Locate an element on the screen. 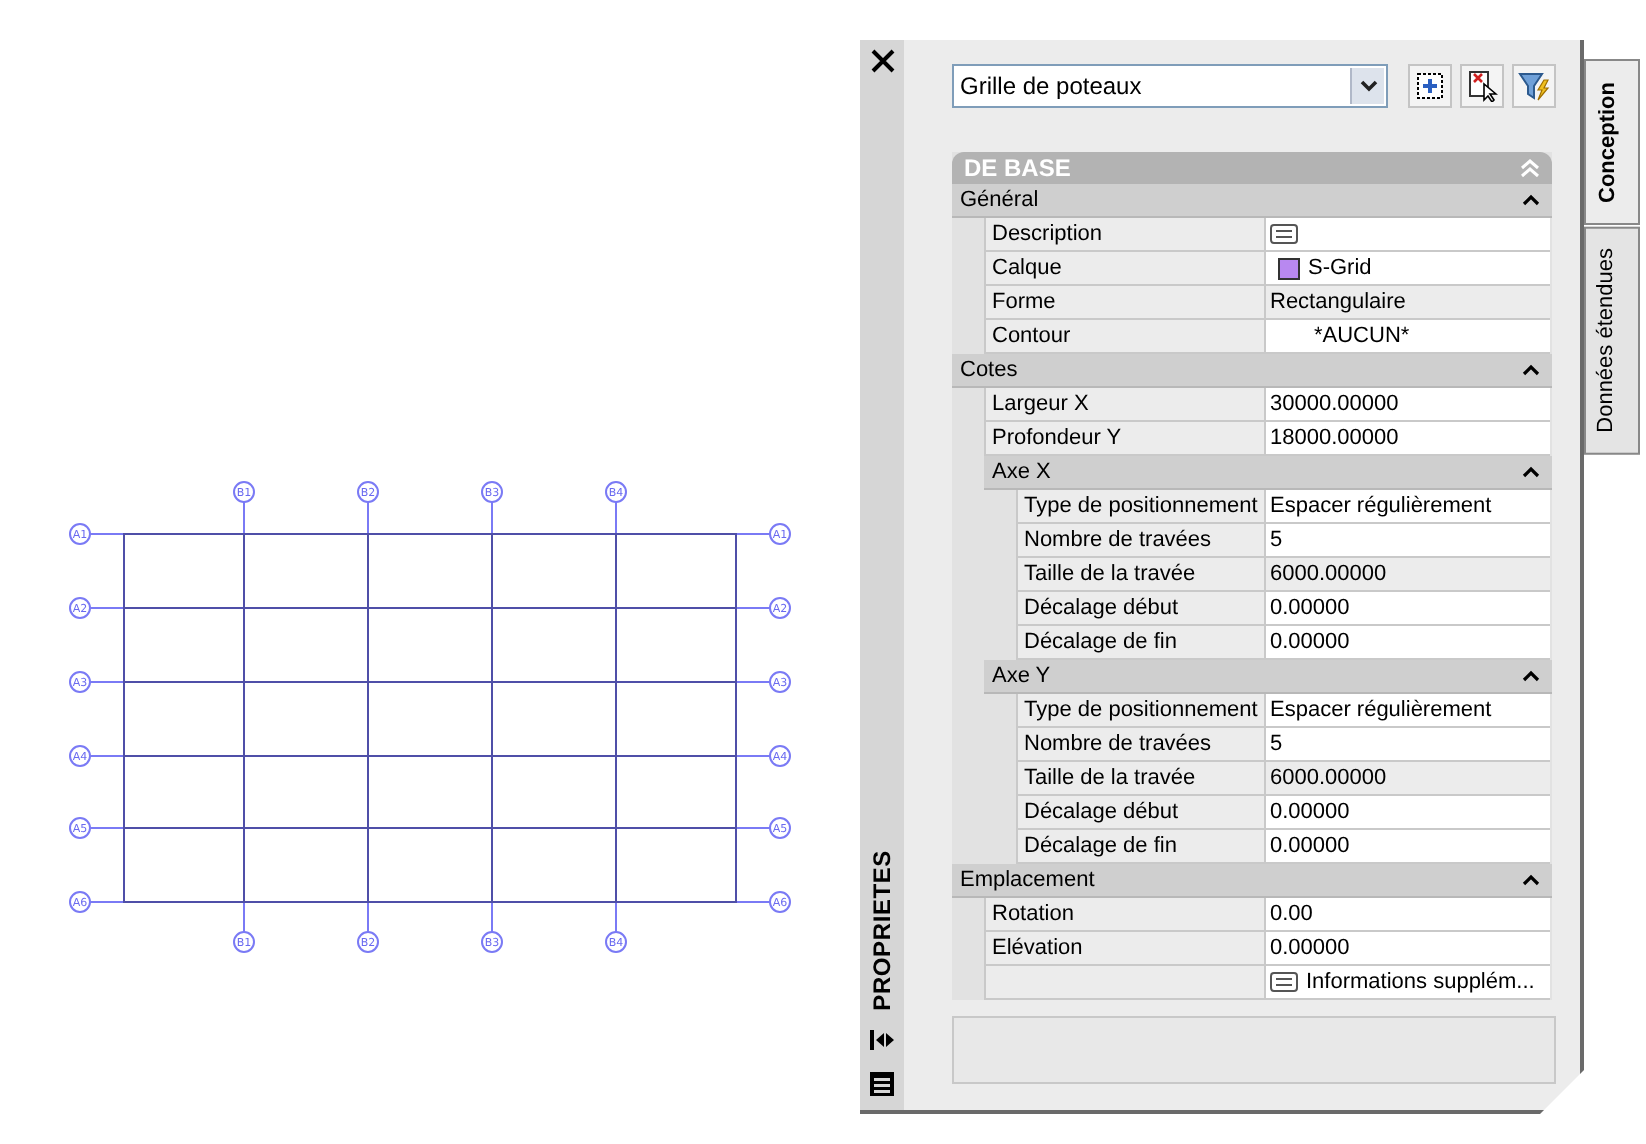 This screenshot has width=1646, height=1144. category-label: Axe Y is located at coordinates (1021, 676).